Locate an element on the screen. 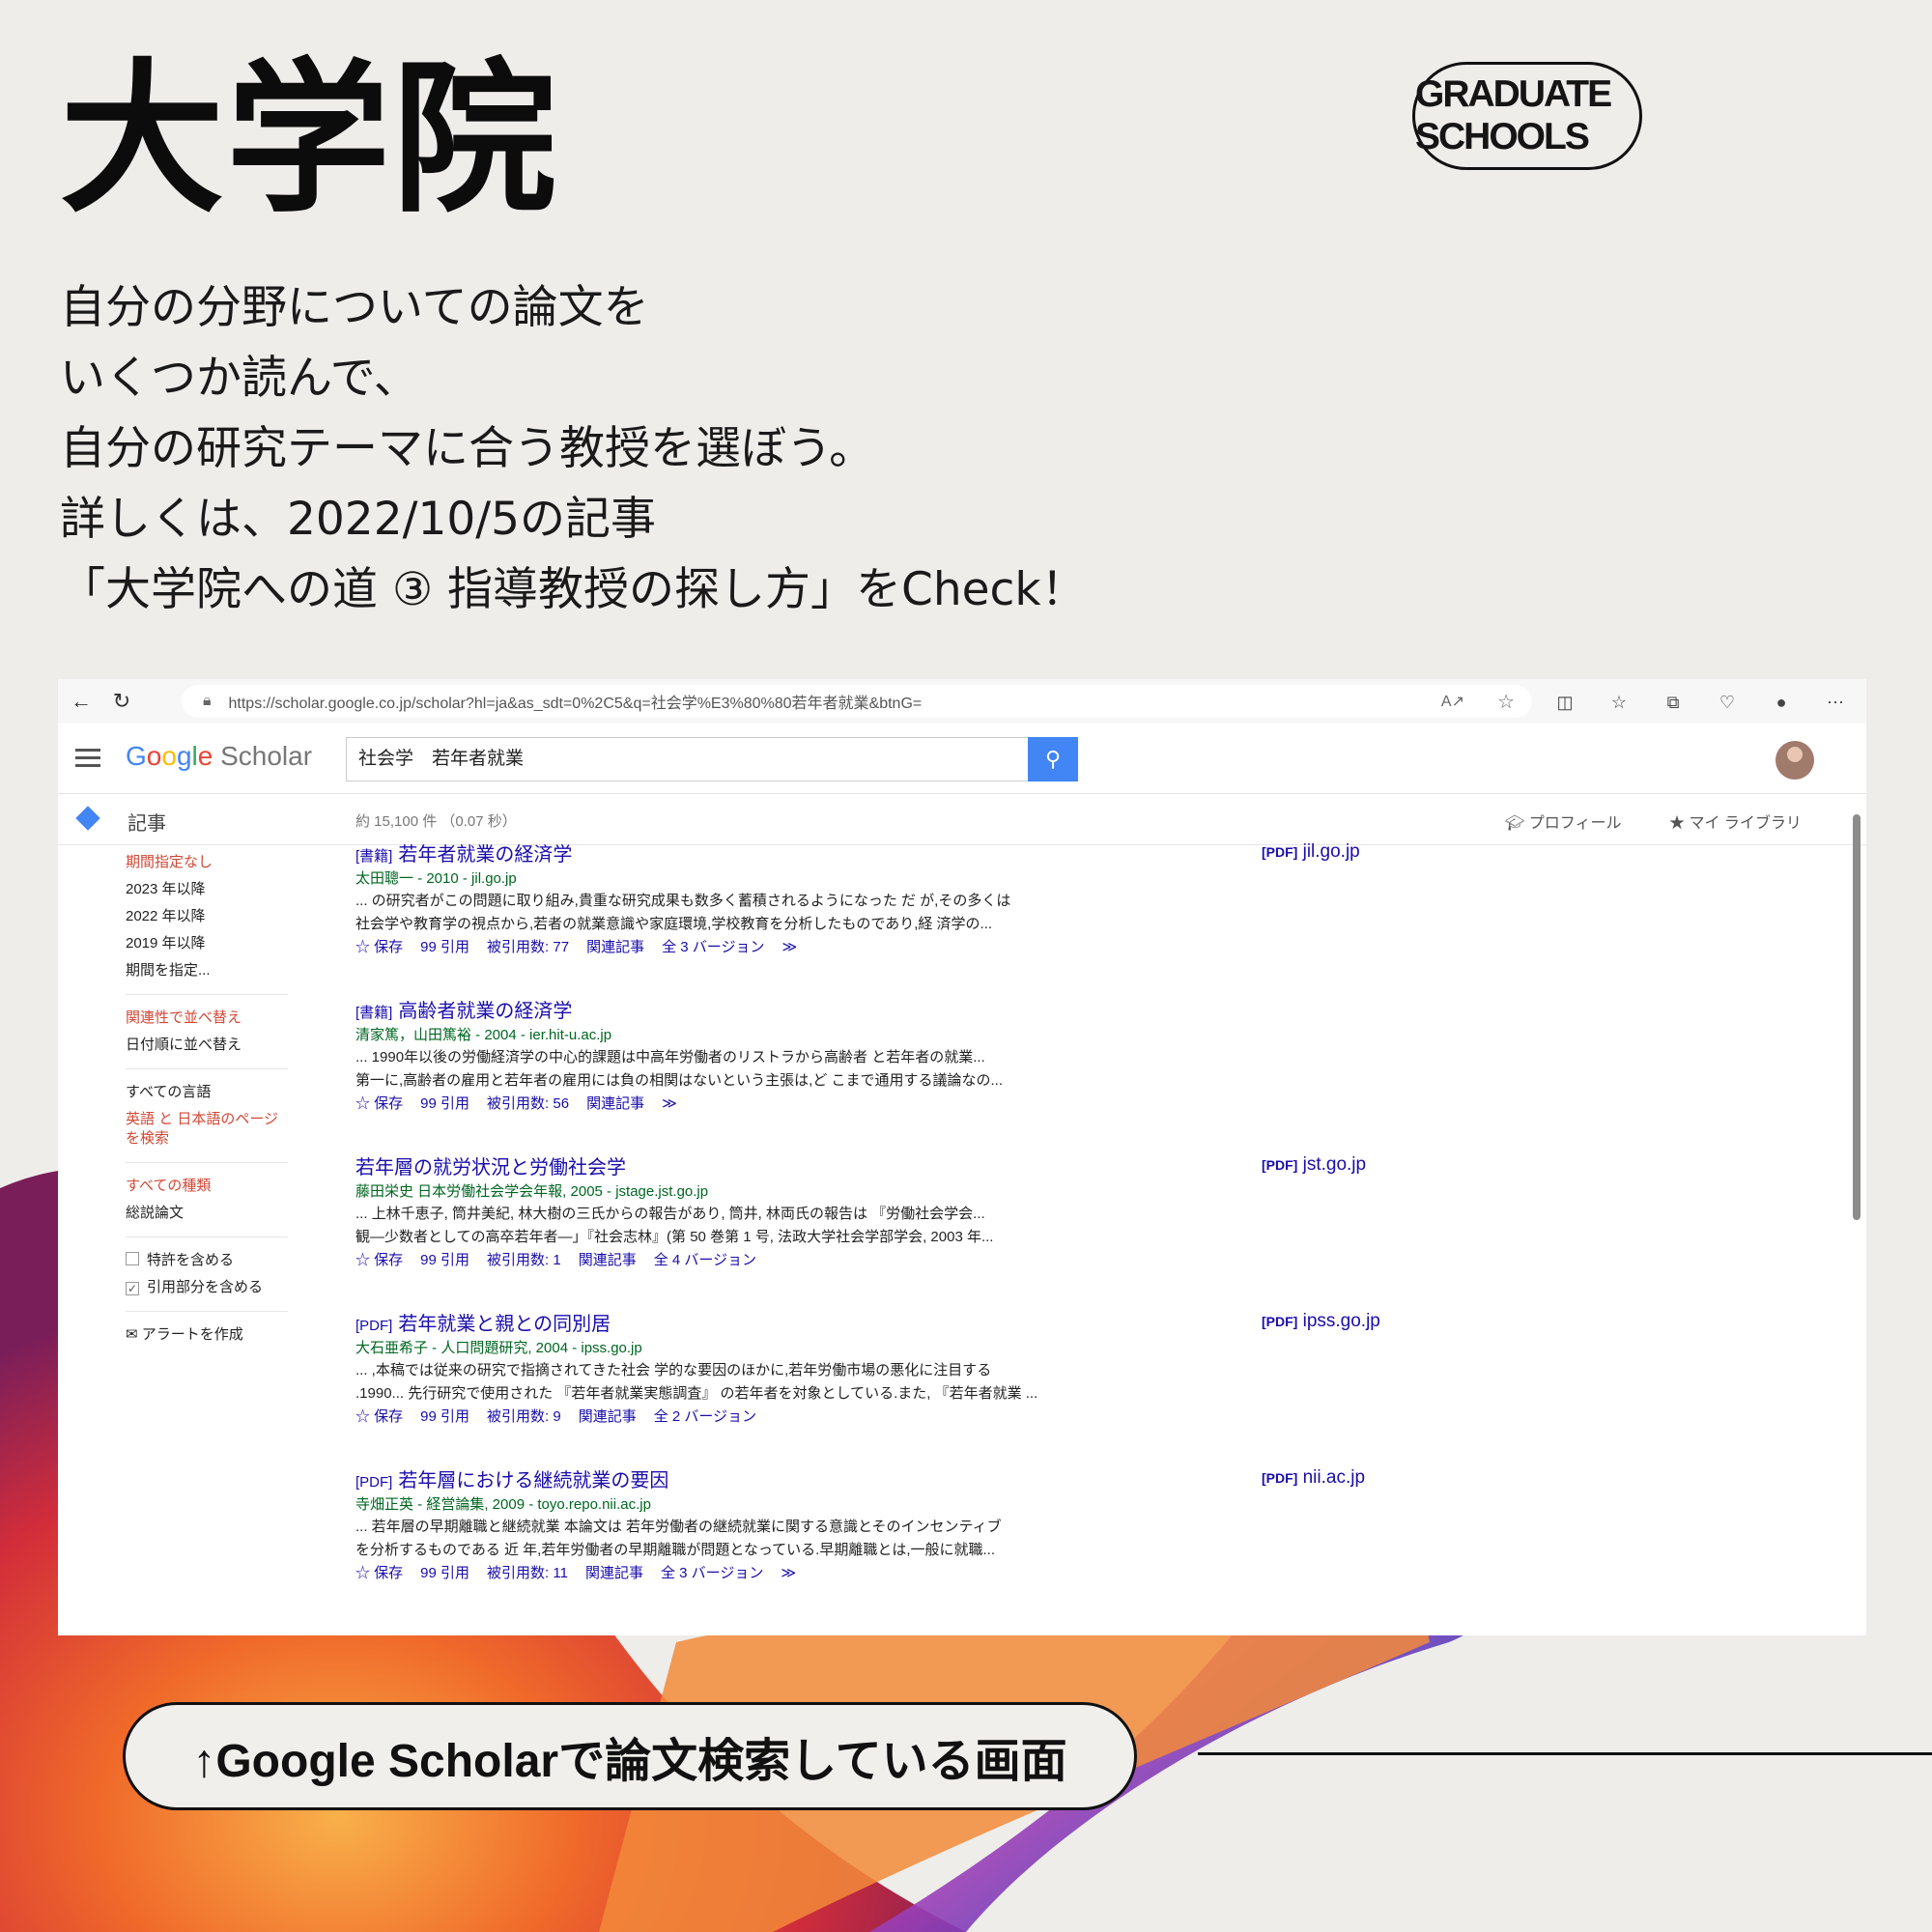  result-title: 若年層の就労状況と労働社会学 is located at coordinates (1079, 1167).